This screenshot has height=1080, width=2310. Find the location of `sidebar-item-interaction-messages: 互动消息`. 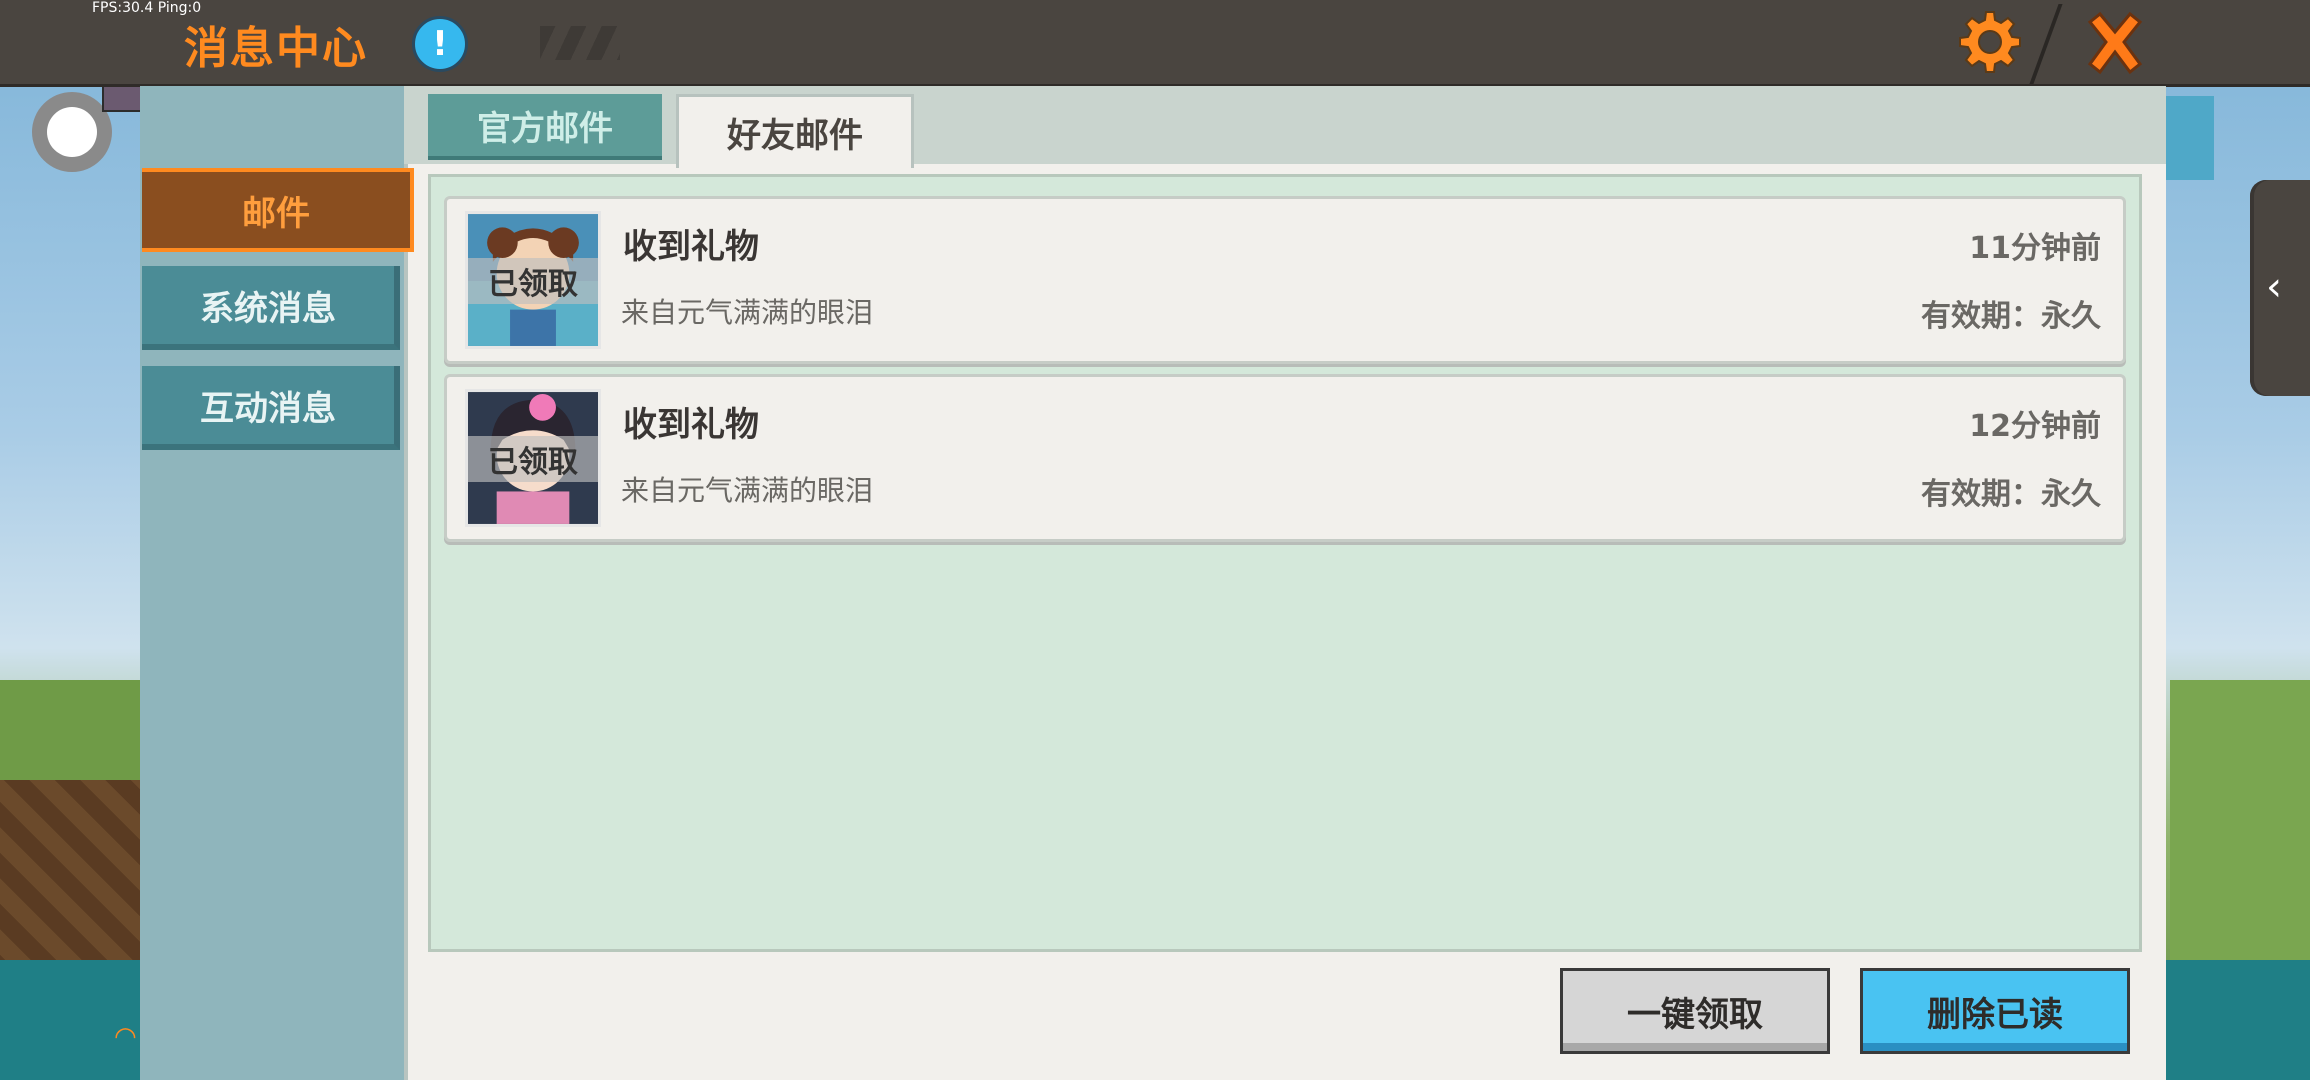

sidebar-item-interaction-messages: 互动消息 is located at coordinates (271, 408).